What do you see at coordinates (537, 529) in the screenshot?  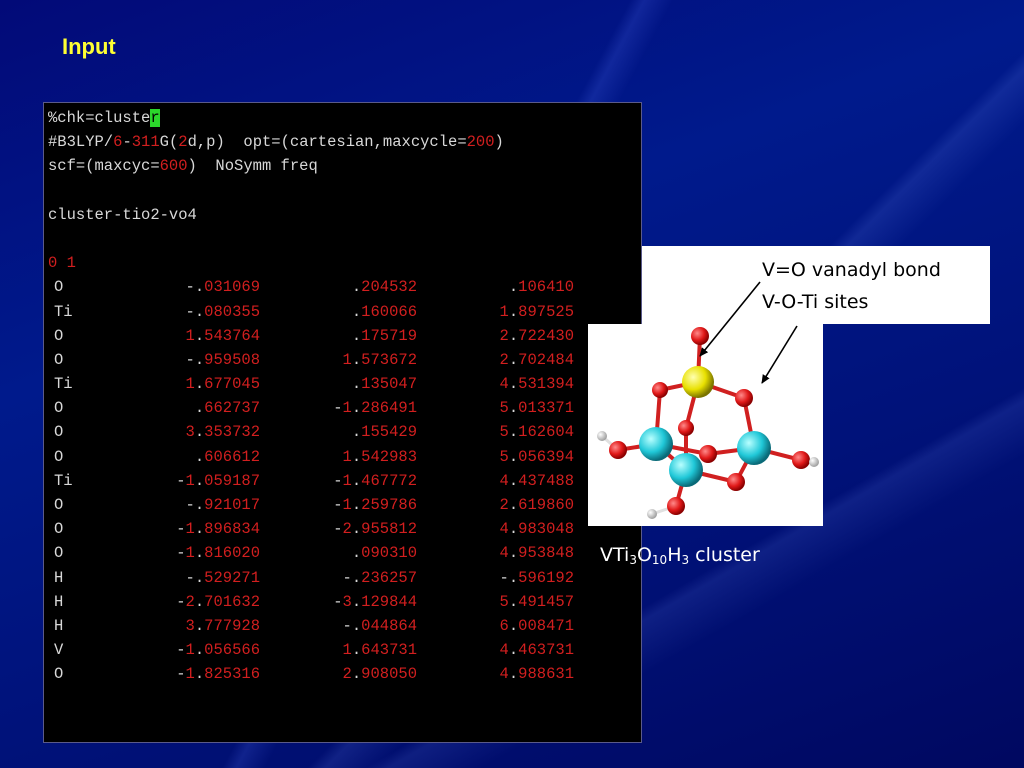 I see `atom-coord-z: 4.983048` at bounding box center [537, 529].